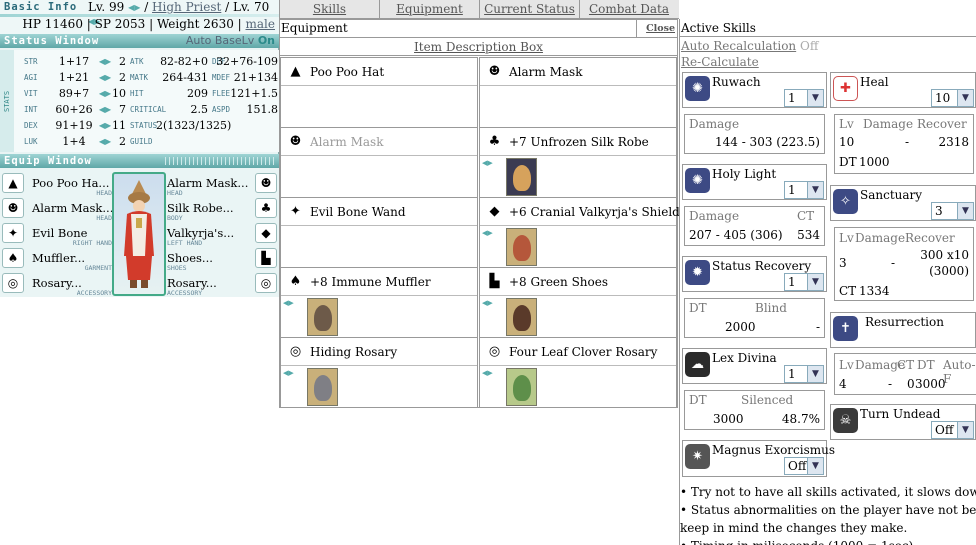 The image size is (976, 545). I want to click on equipment-slot: ▙ +8 Green Shoes ◀▶, so click(578, 302).